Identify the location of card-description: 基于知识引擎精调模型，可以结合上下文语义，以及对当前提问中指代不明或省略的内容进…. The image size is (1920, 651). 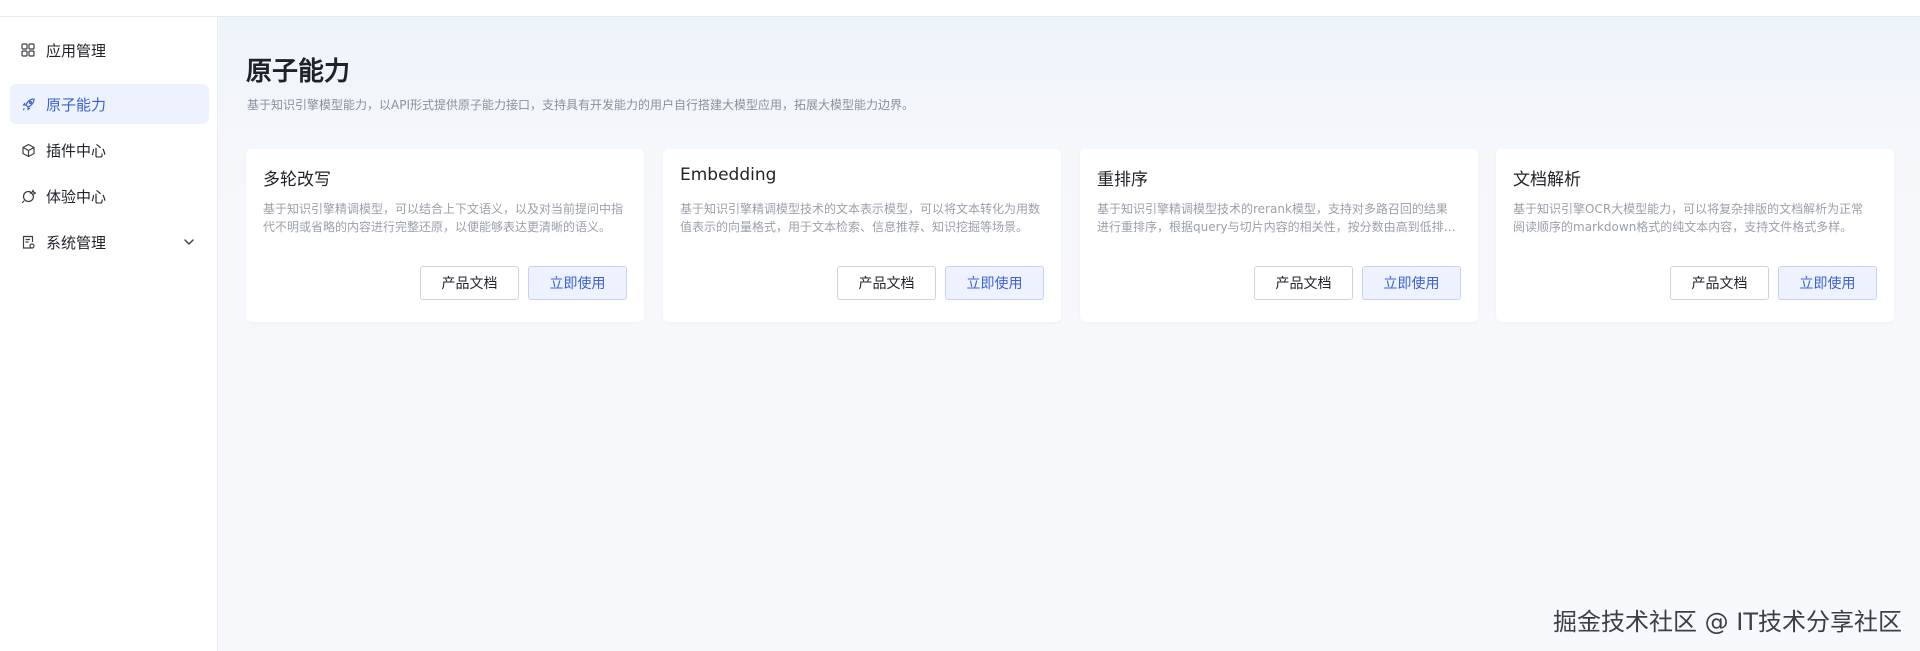
(443, 218).